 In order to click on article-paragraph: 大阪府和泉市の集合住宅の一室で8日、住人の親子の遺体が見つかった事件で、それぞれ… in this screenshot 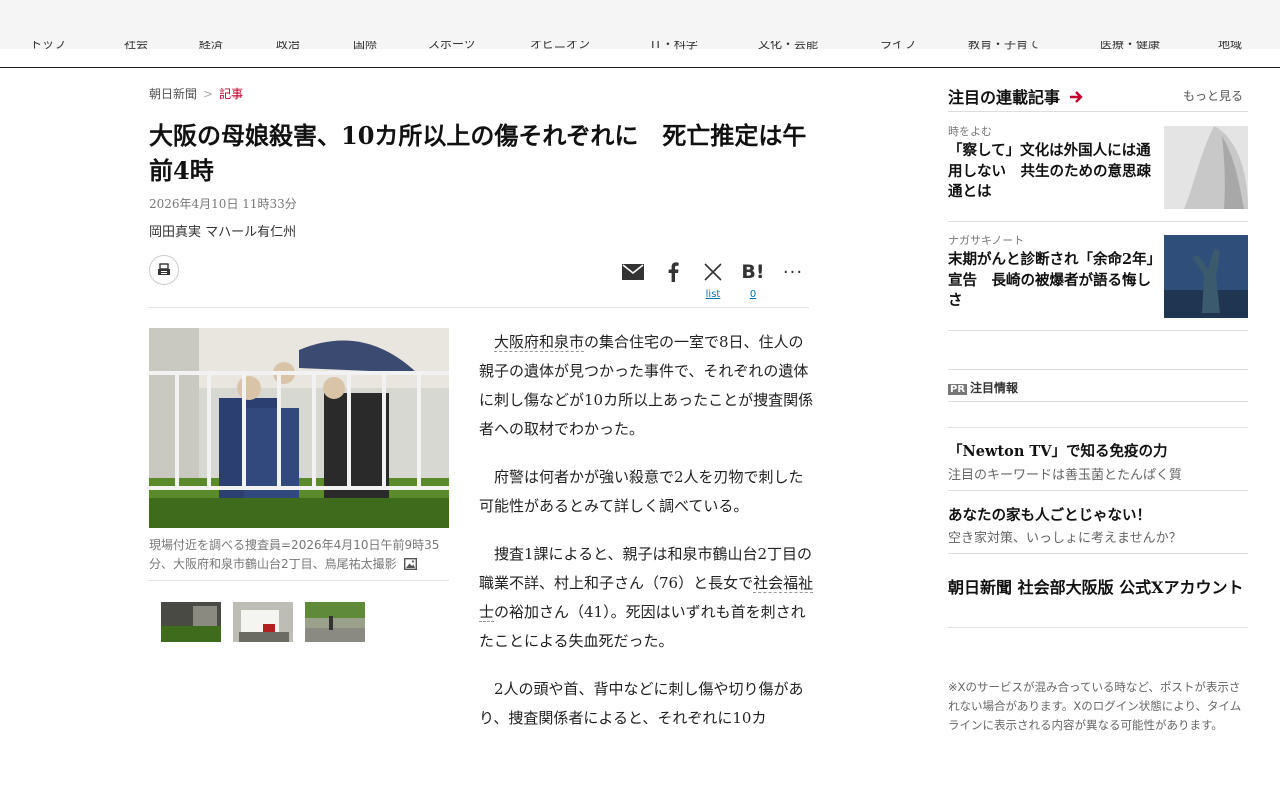, I will do `click(646, 385)`.